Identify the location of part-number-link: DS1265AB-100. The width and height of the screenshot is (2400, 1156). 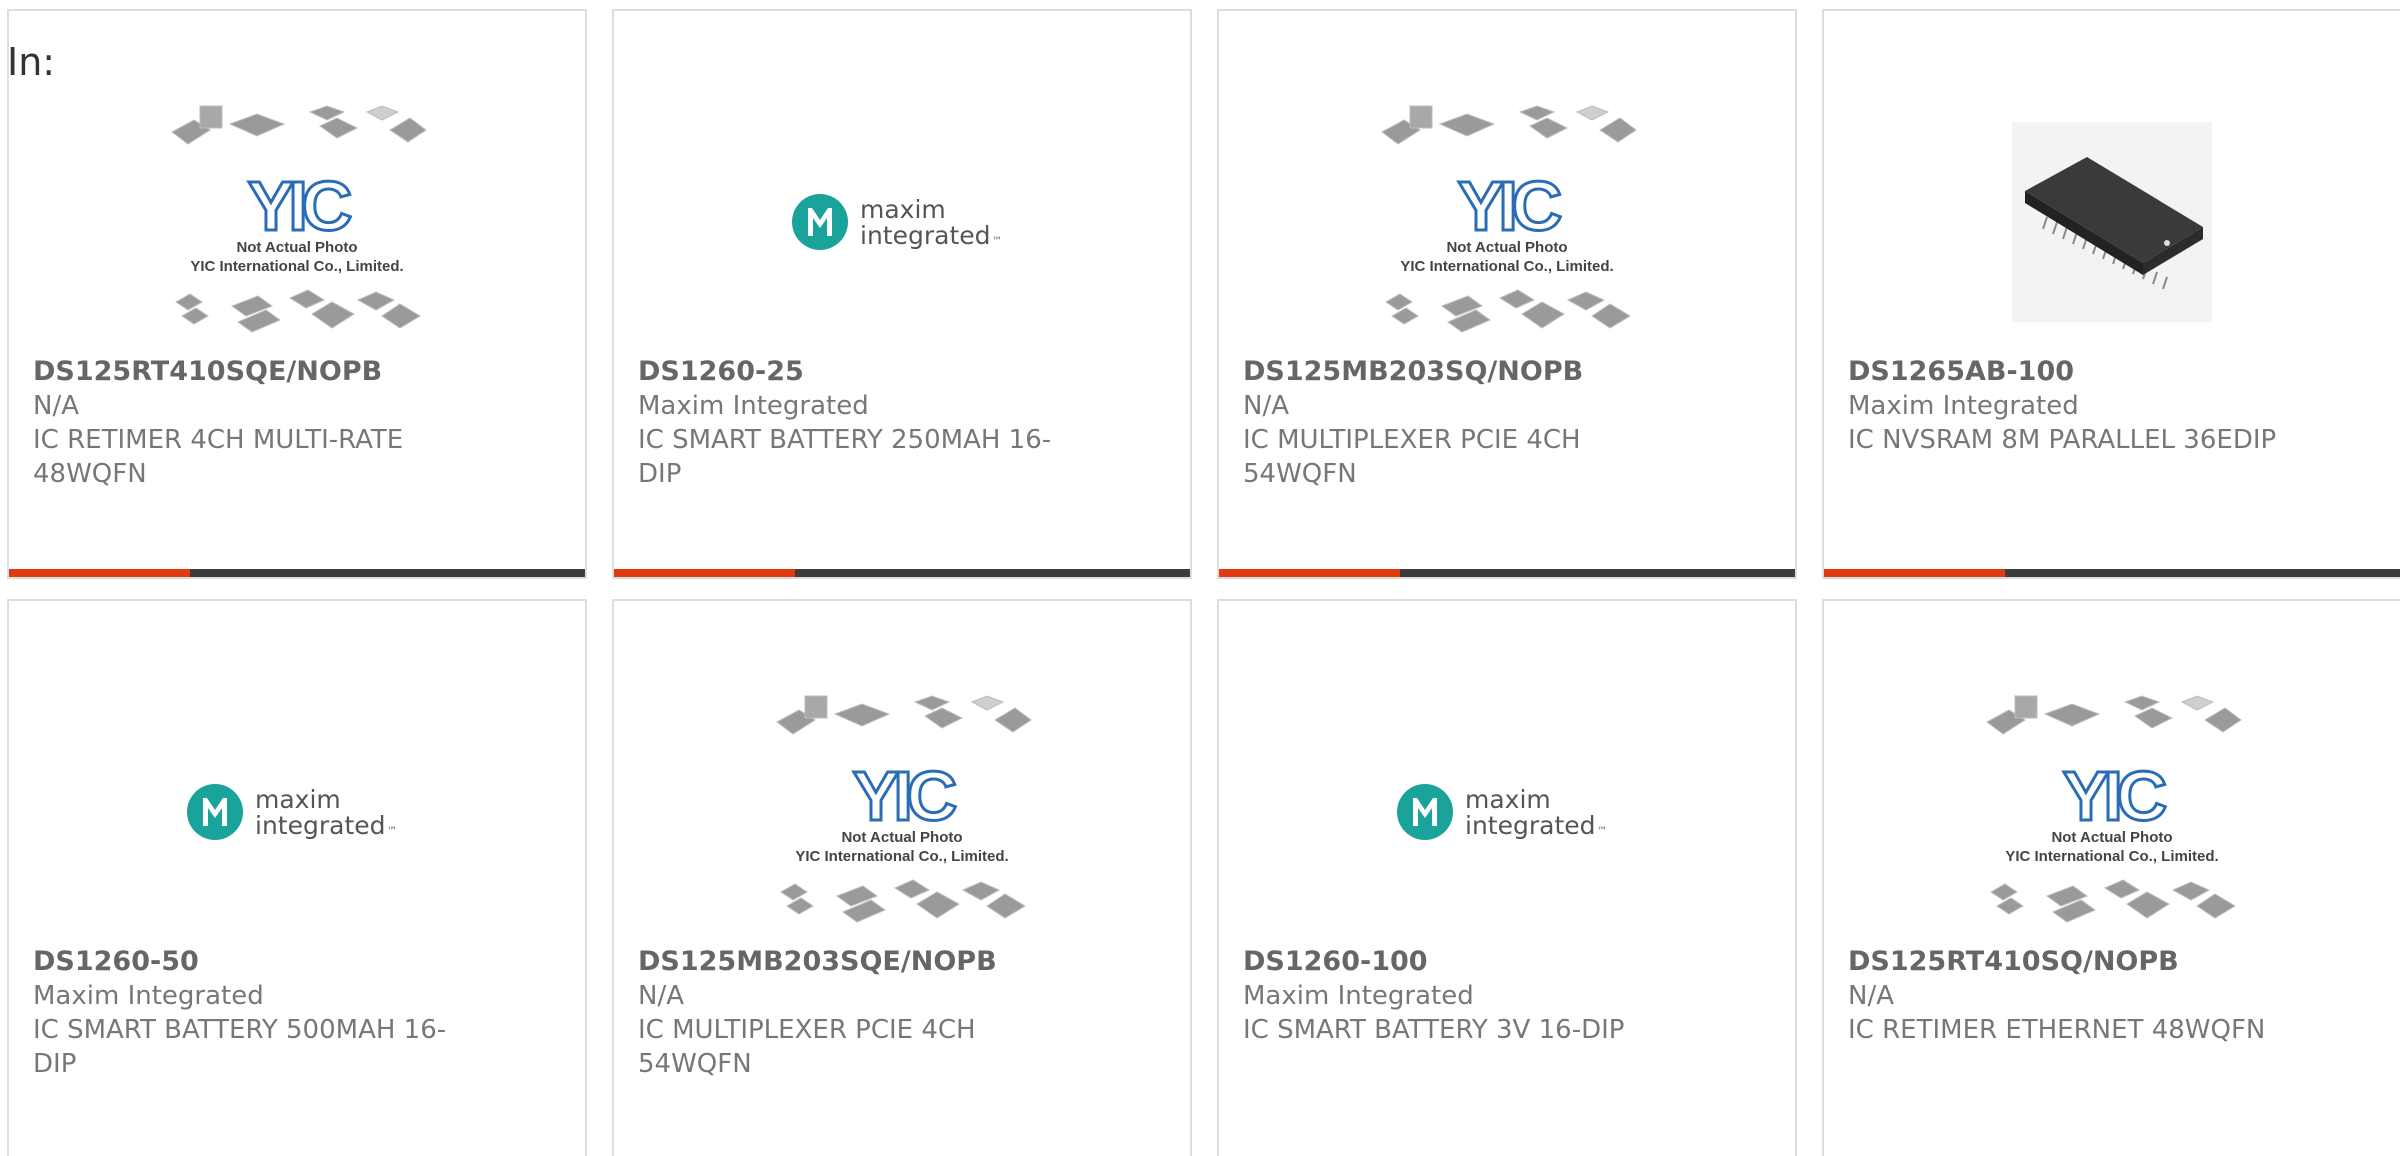
(2063, 372).